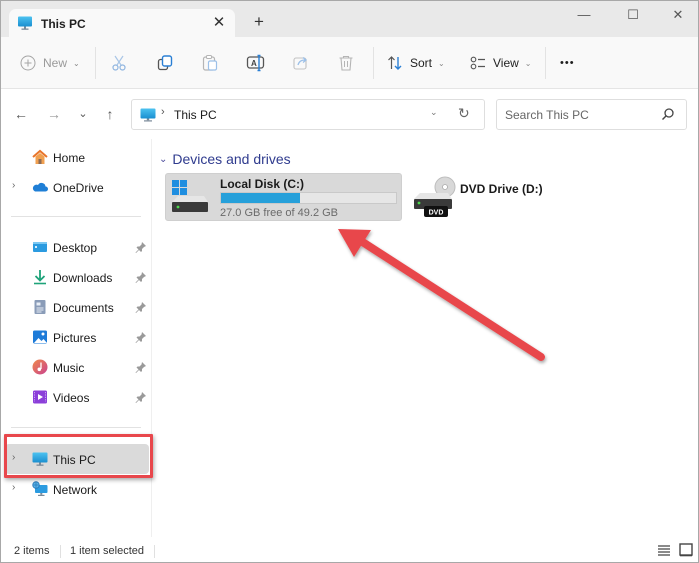 Image resolution: width=699 pixels, height=563 pixels. What do you see at coordinates (577, 114) in the screenshot?
I see `search-input` at bounding box center [577, 114].